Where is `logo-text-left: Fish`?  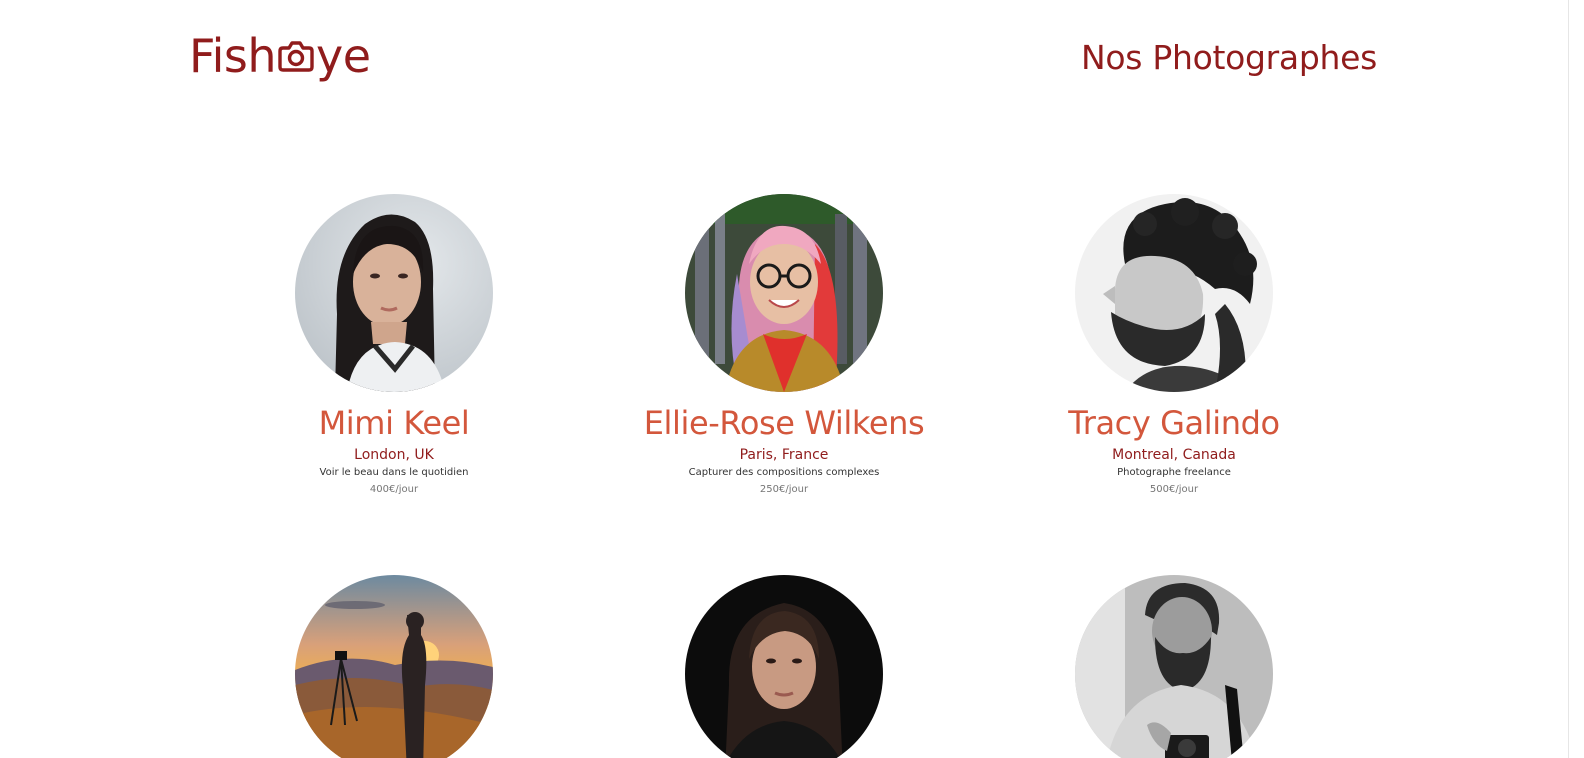 logo-text-left: Fish is located at coordinates (233, 56).